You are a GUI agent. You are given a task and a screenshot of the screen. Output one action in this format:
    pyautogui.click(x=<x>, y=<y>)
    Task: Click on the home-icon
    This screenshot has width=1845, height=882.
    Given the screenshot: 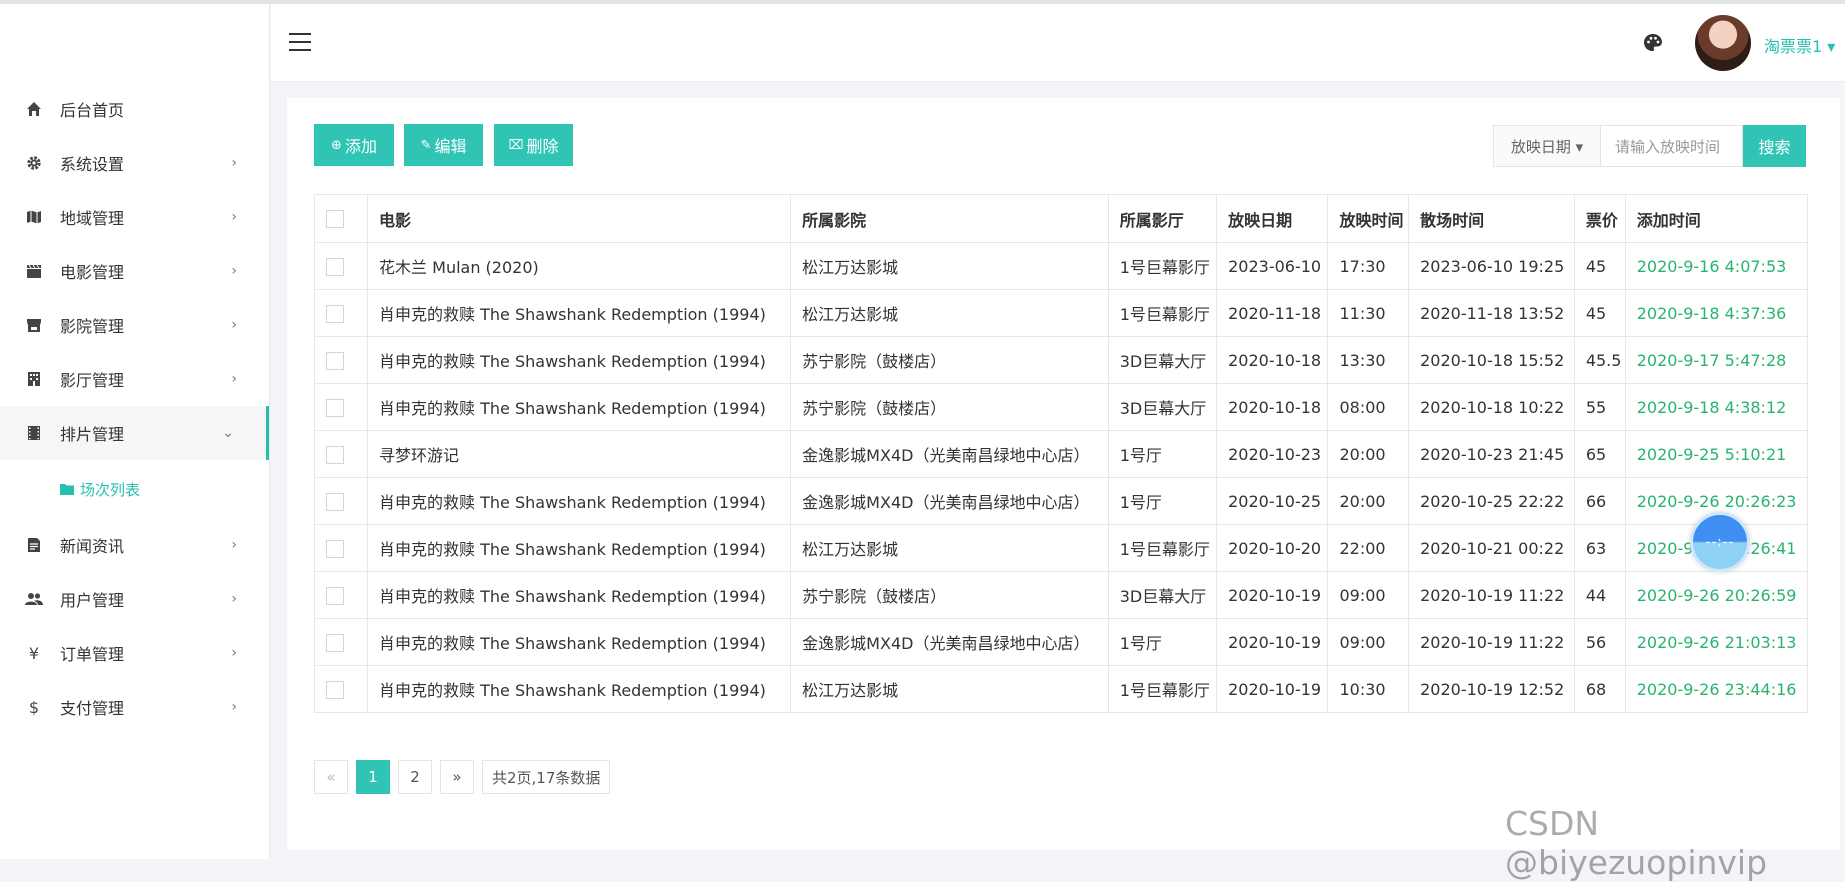 What is the action you would take?
    pyautogui.click(x=34, y=109)
    